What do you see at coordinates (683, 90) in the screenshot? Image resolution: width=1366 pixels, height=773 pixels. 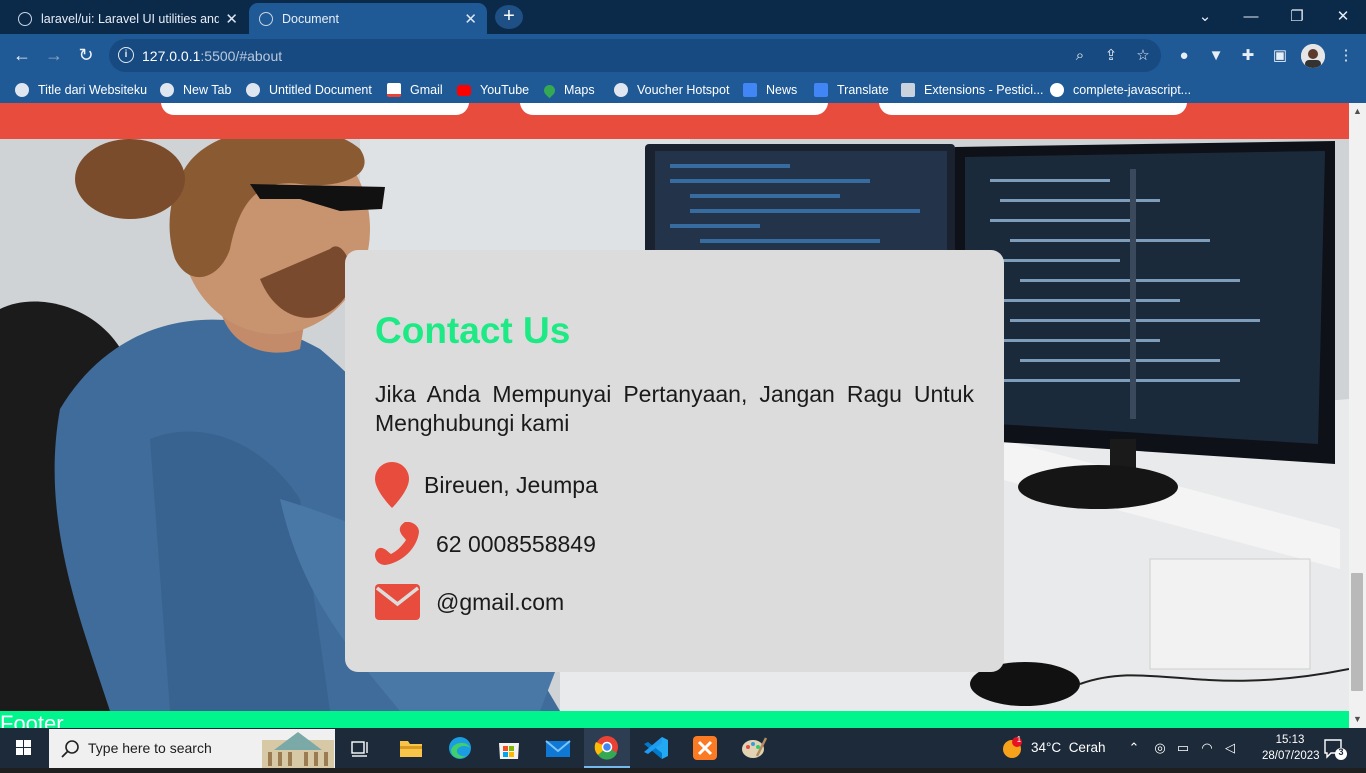 I see `bookmark-label: Voucher Hotspot` at bounding box center [683, 90].